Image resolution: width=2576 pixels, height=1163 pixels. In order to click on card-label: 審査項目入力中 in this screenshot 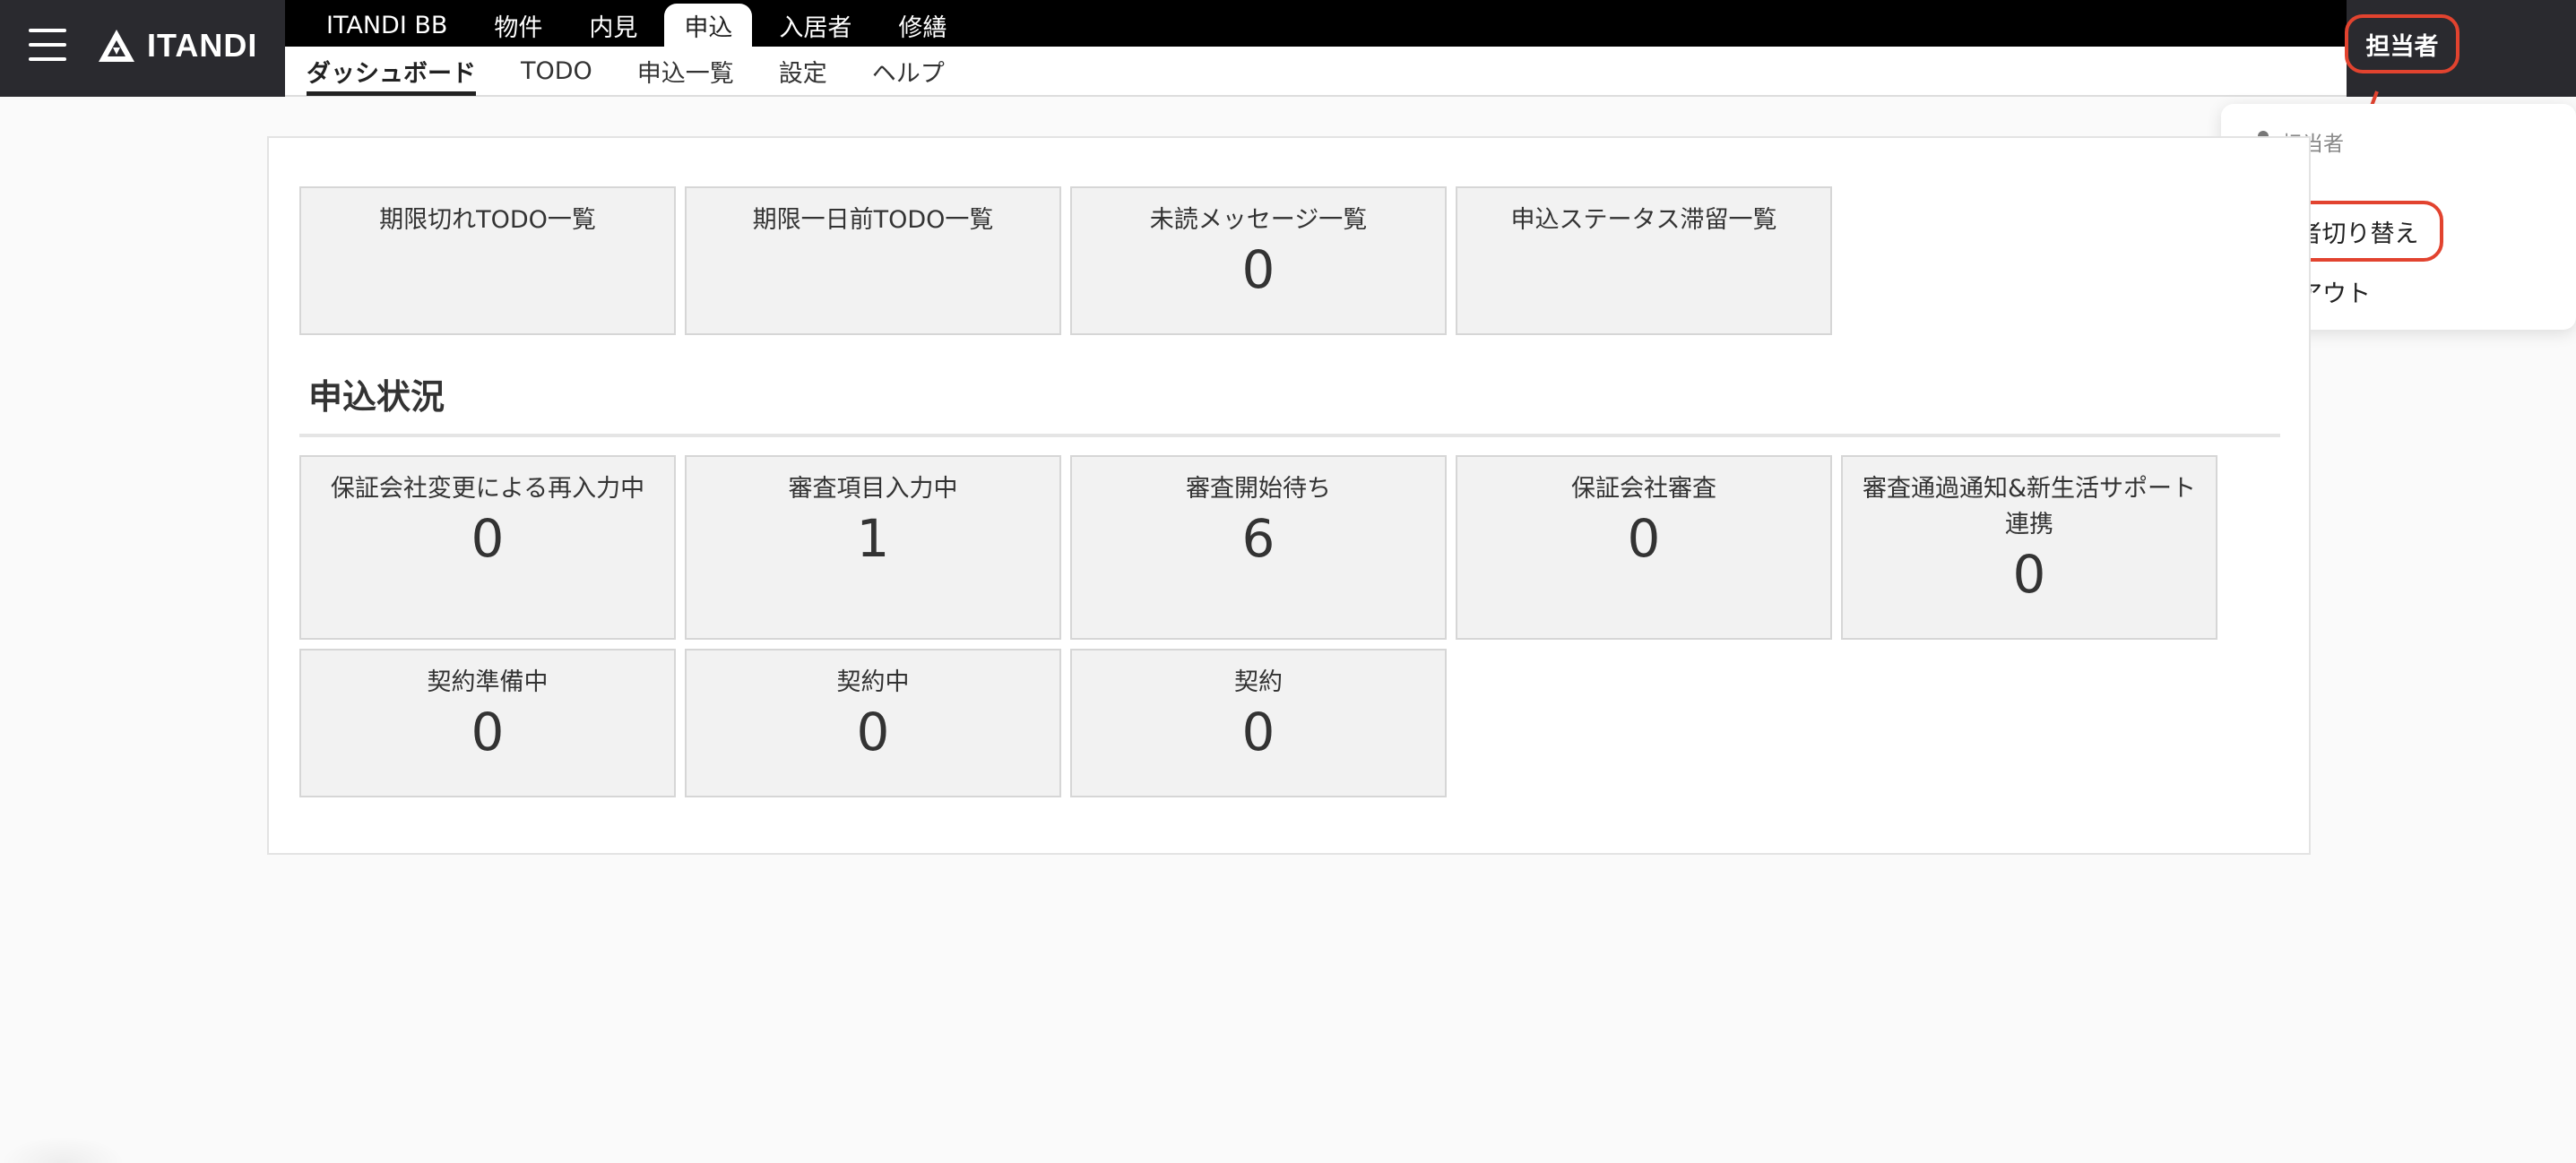, I will do `click(873, 489)`.